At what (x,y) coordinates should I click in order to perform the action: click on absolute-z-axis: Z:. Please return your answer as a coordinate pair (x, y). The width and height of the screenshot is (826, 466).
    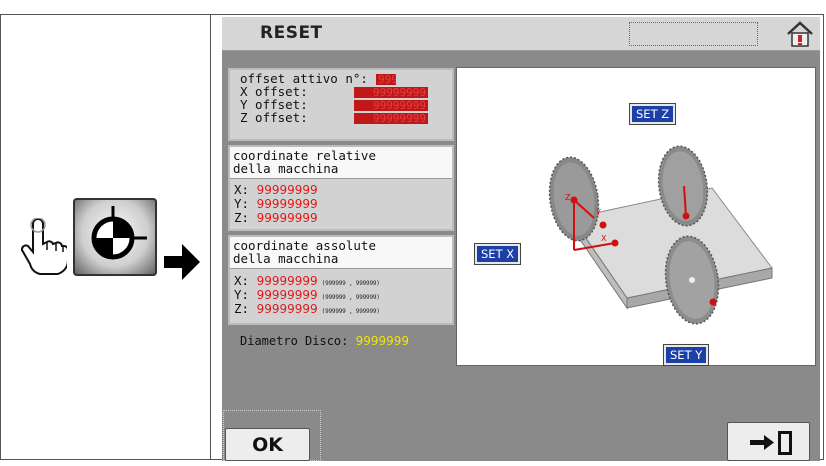
    Looking at the image, I should click on (242, 308).